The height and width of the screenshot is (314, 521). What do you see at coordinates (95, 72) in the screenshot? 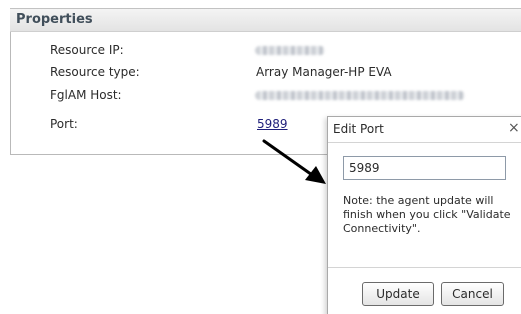
I see `resource-type-label: Resource type:` at bounding box center [95, 72].